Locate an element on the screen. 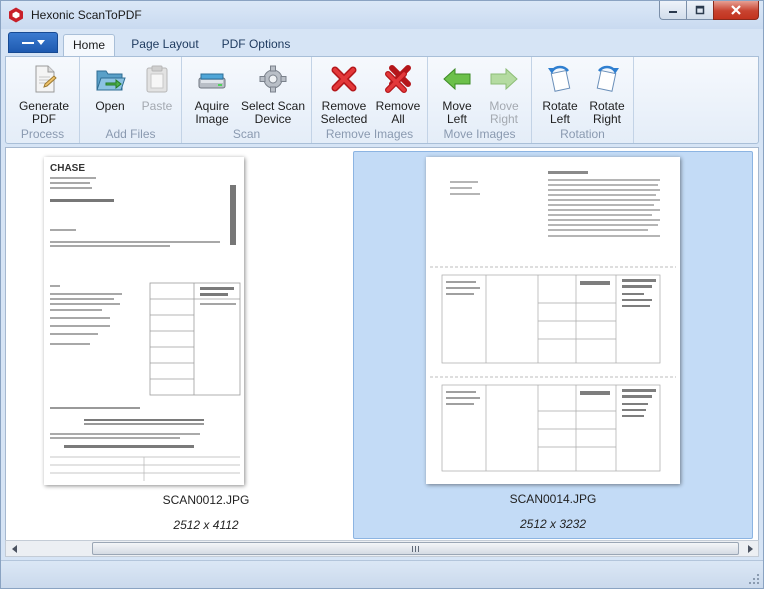 This screenshot has width=764, height=589. rotate-left-icon is located at coordinates (559, 78).